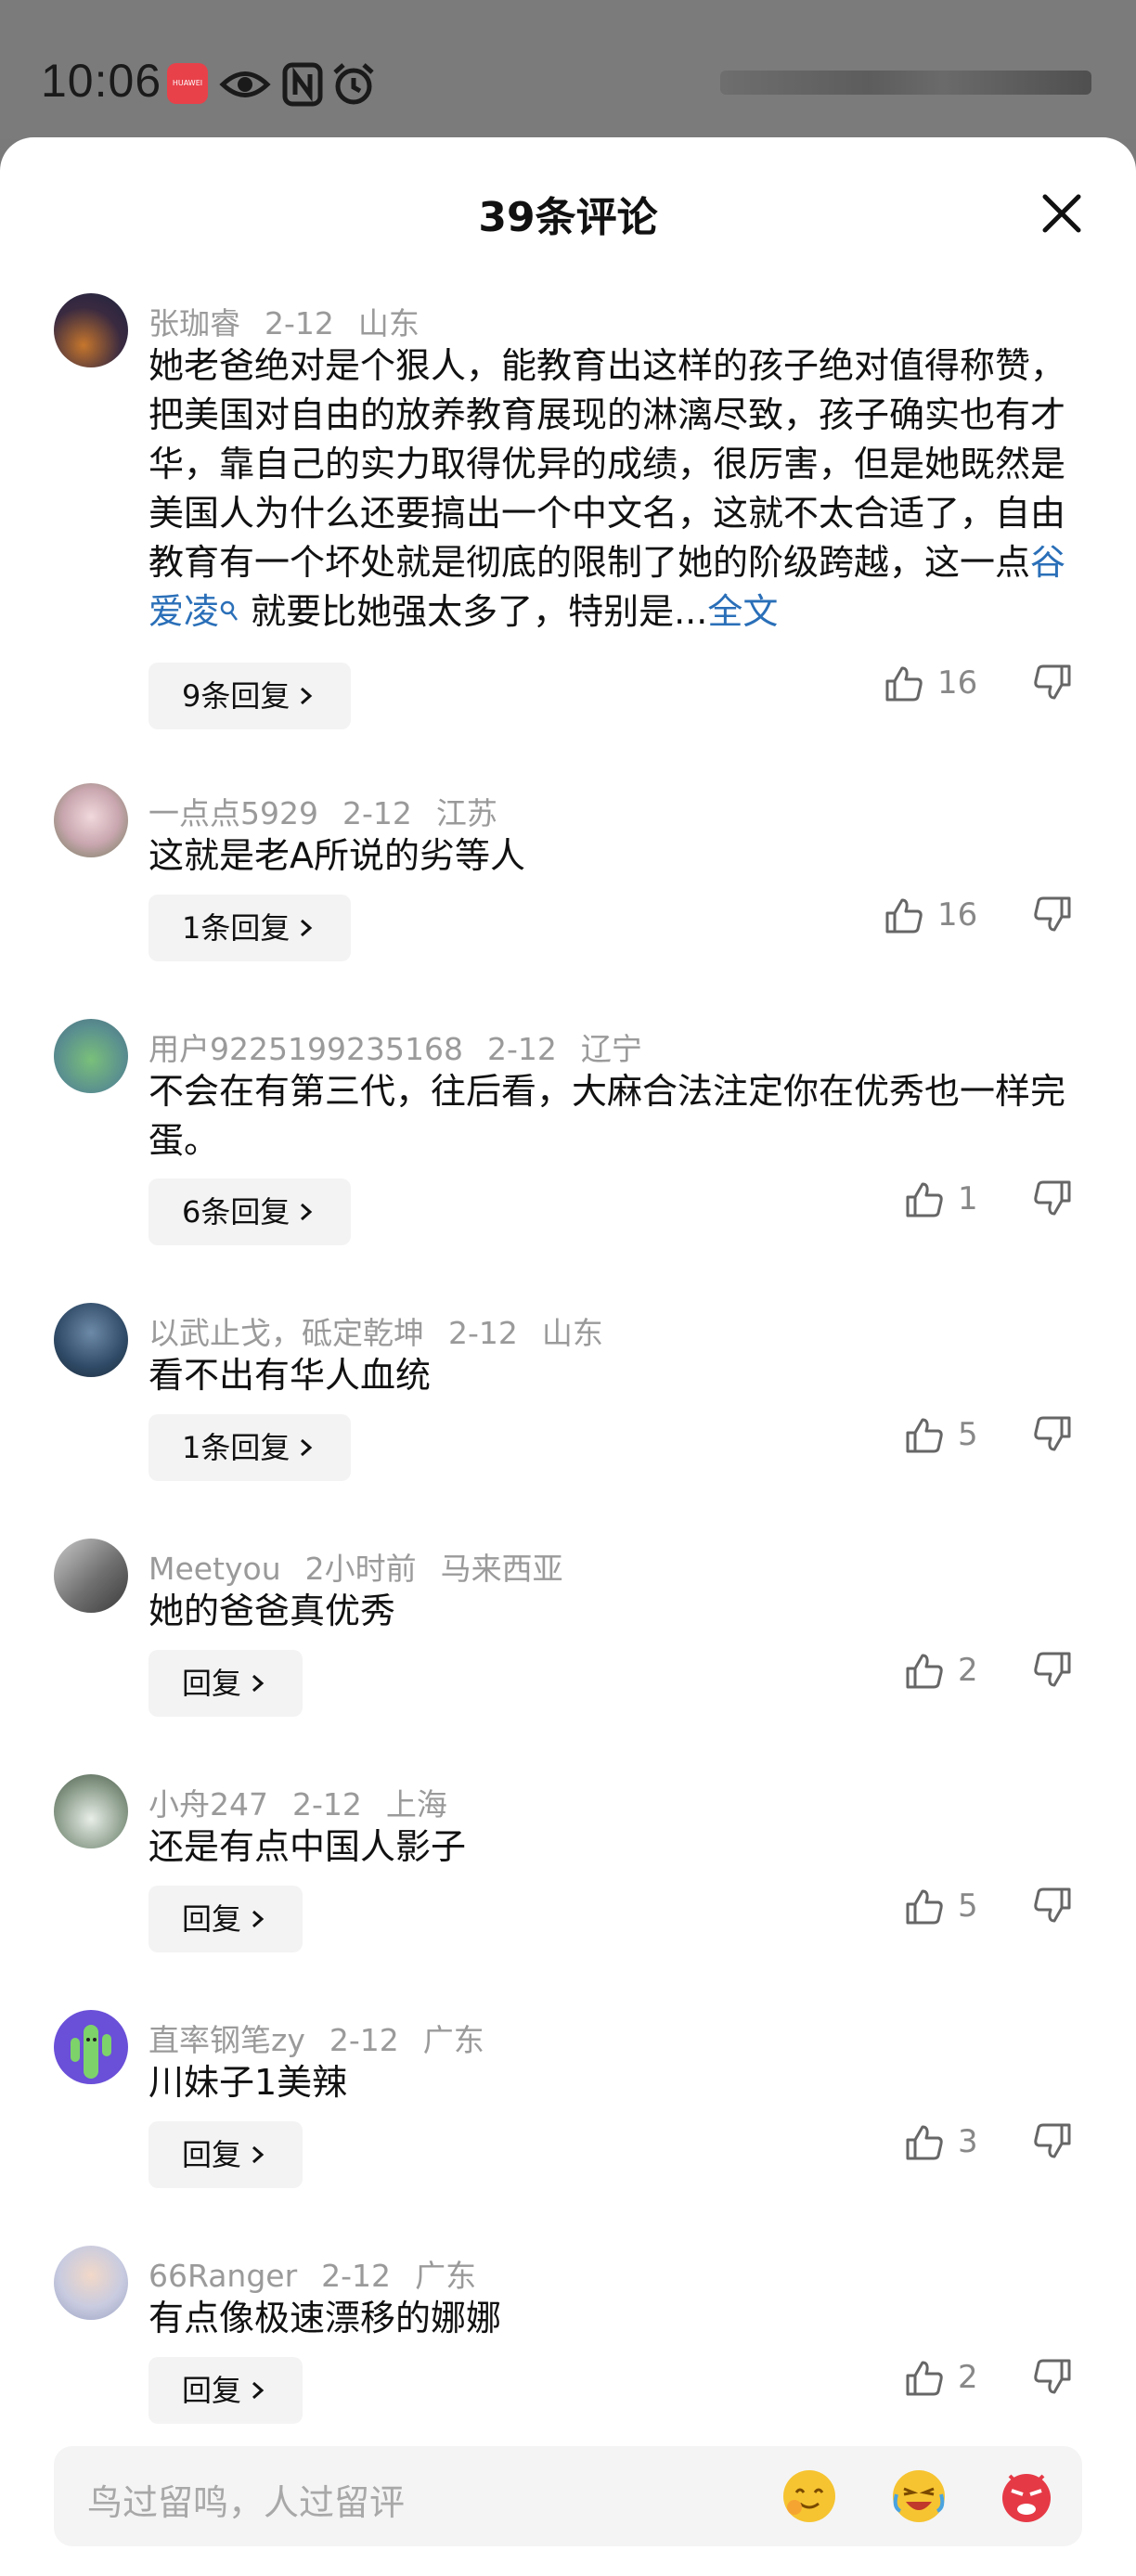  What do you see at coordinates (250, 696) in the screenshot?
I see `replies-button: 9条回复` at bounding box center [250, 696].